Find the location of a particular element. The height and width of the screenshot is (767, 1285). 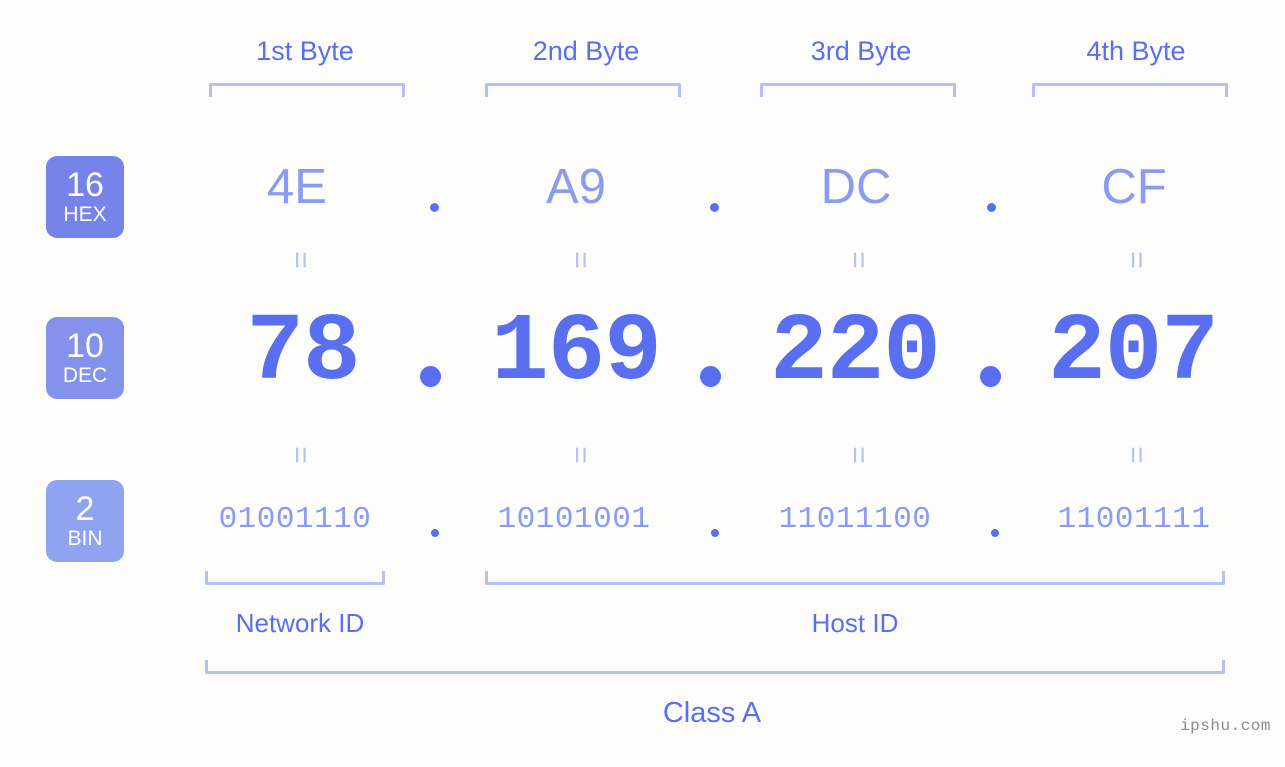

bin-octet-2: 10101001 is located at coordinates (574, 519).